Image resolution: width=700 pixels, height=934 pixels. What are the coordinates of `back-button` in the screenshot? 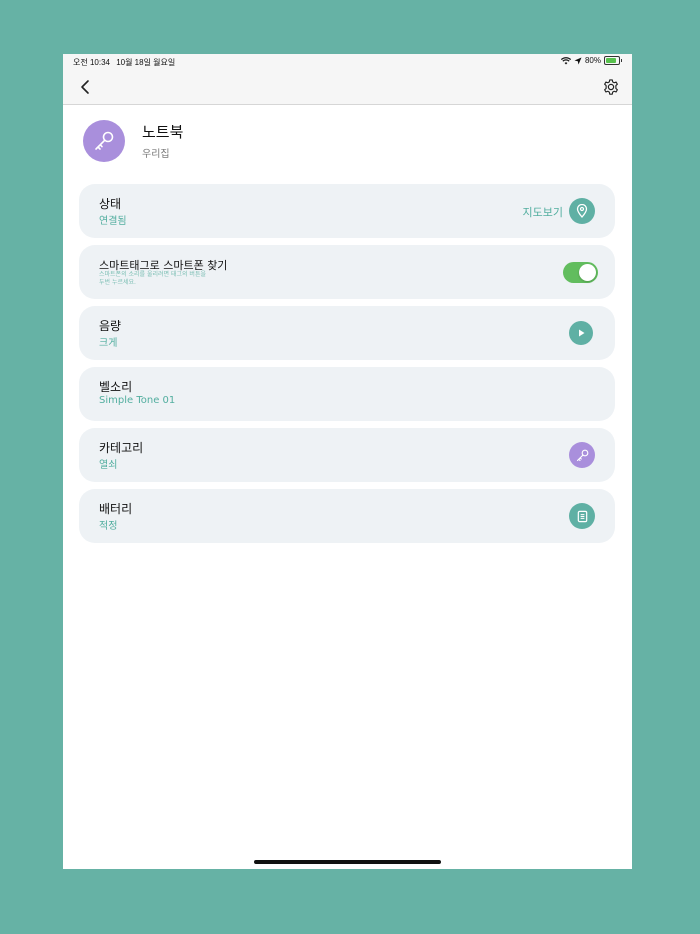 It's located at (86, 87).